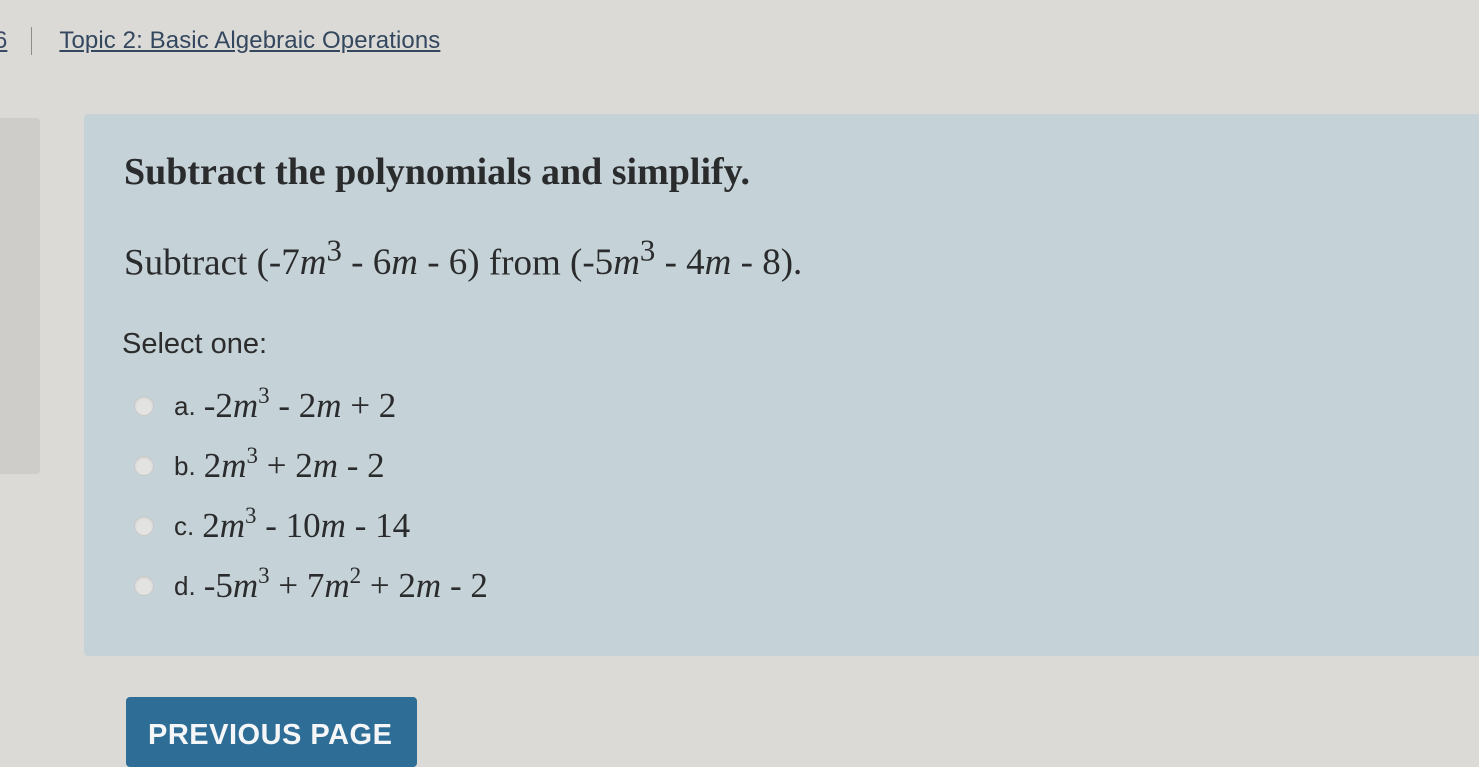  I want to click on breadcrumb: 6 Topic 2: Basic Algebraic Operations, so click(220, 41).